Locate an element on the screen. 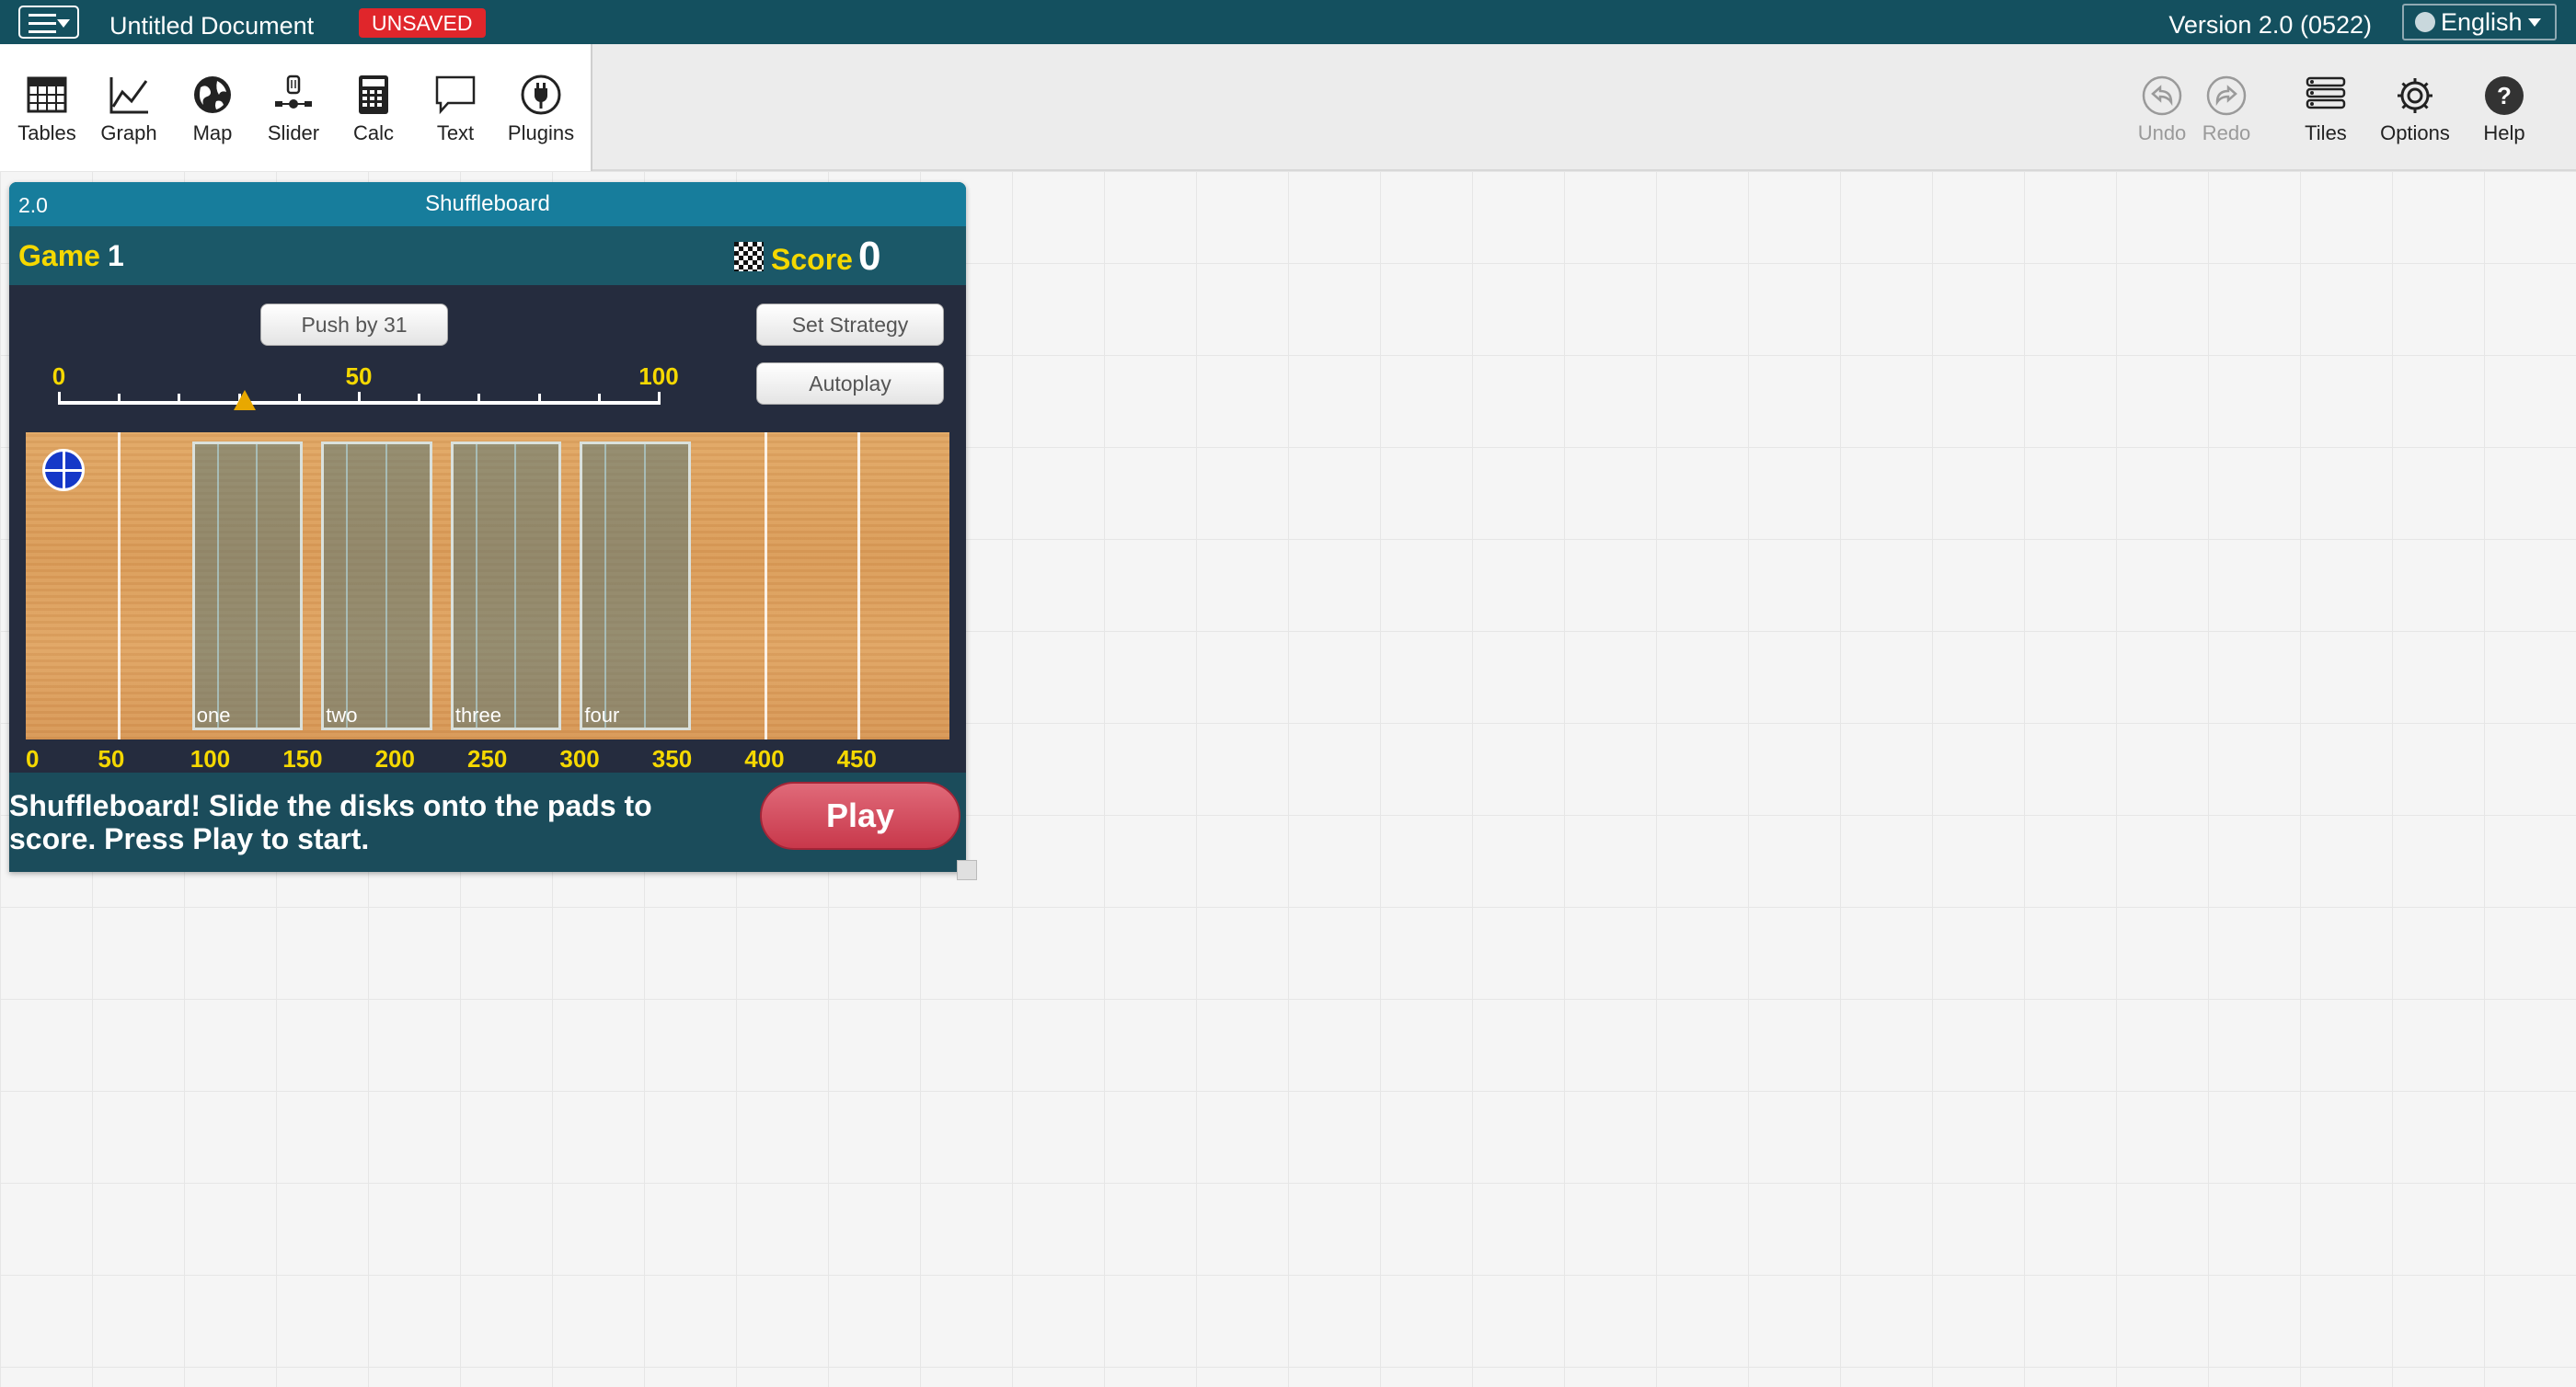  document-title: Untitled Document is located at coordinates (211, 26).